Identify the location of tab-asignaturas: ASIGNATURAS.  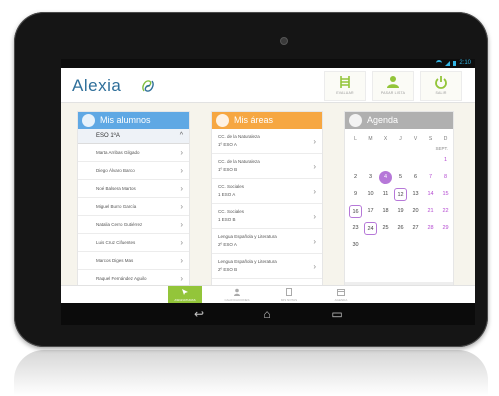
(185, 295).